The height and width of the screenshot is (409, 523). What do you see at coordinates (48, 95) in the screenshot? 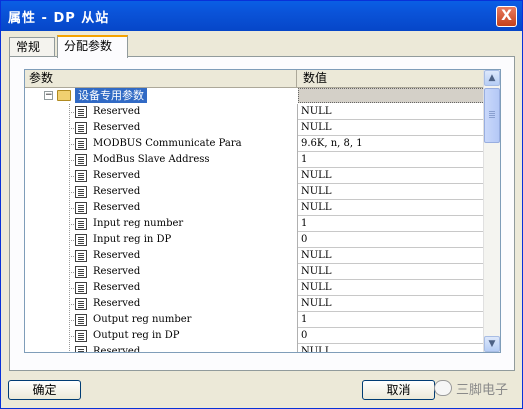
I see `collapse-icon: −` at bounding box center [48, 95].